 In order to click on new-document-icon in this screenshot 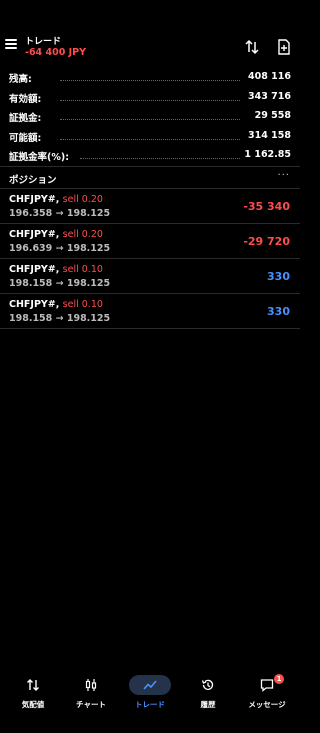, I will do `click(284, 47)`.